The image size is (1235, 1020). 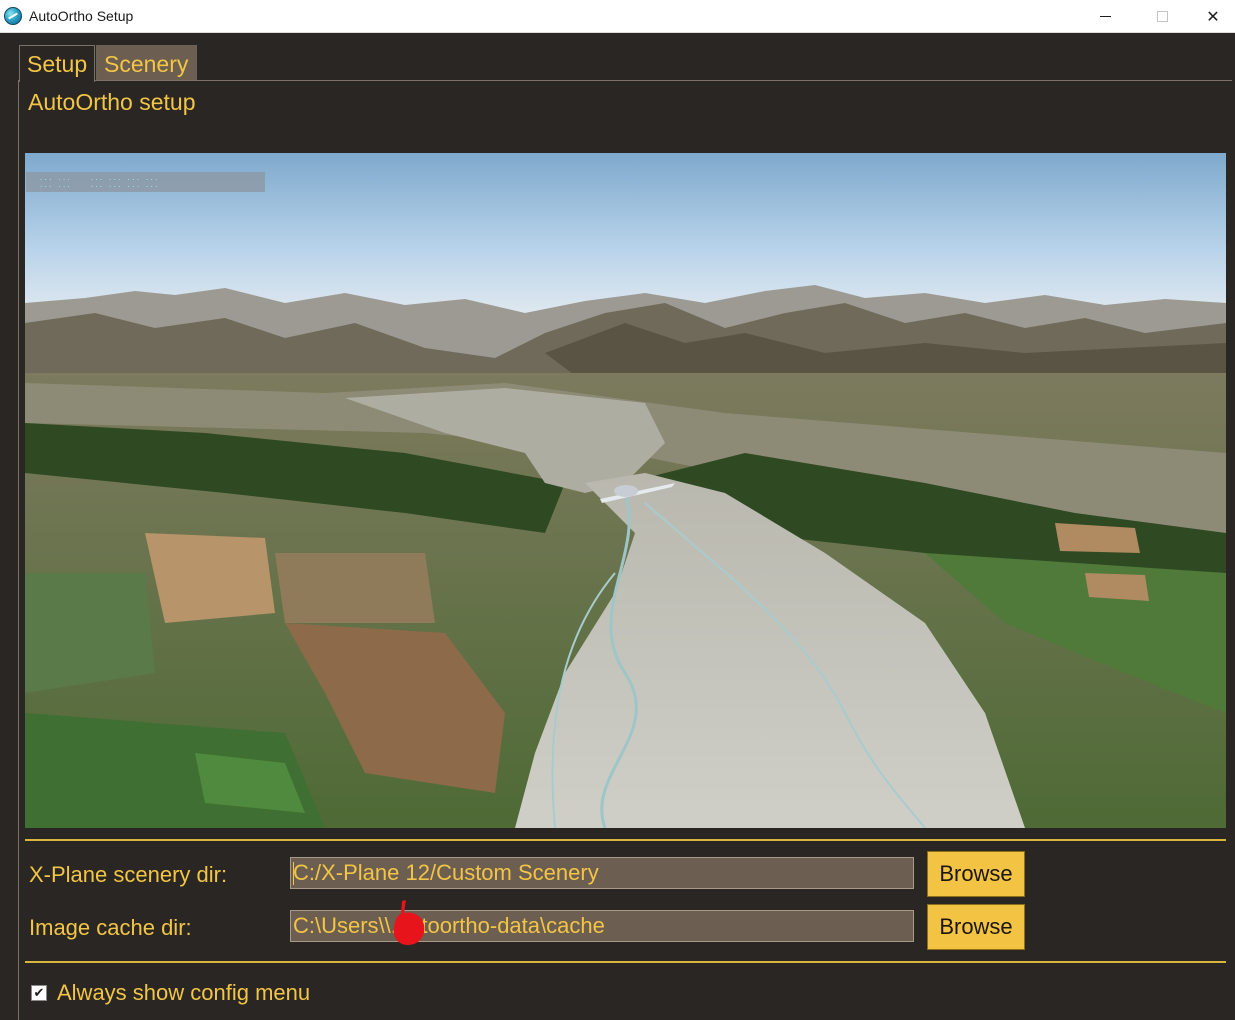 What do you see at coordinates (110, 927) in the screenshot?
I see `cache-dir-label: Image cache dir:` at bounding box center [110, 927].